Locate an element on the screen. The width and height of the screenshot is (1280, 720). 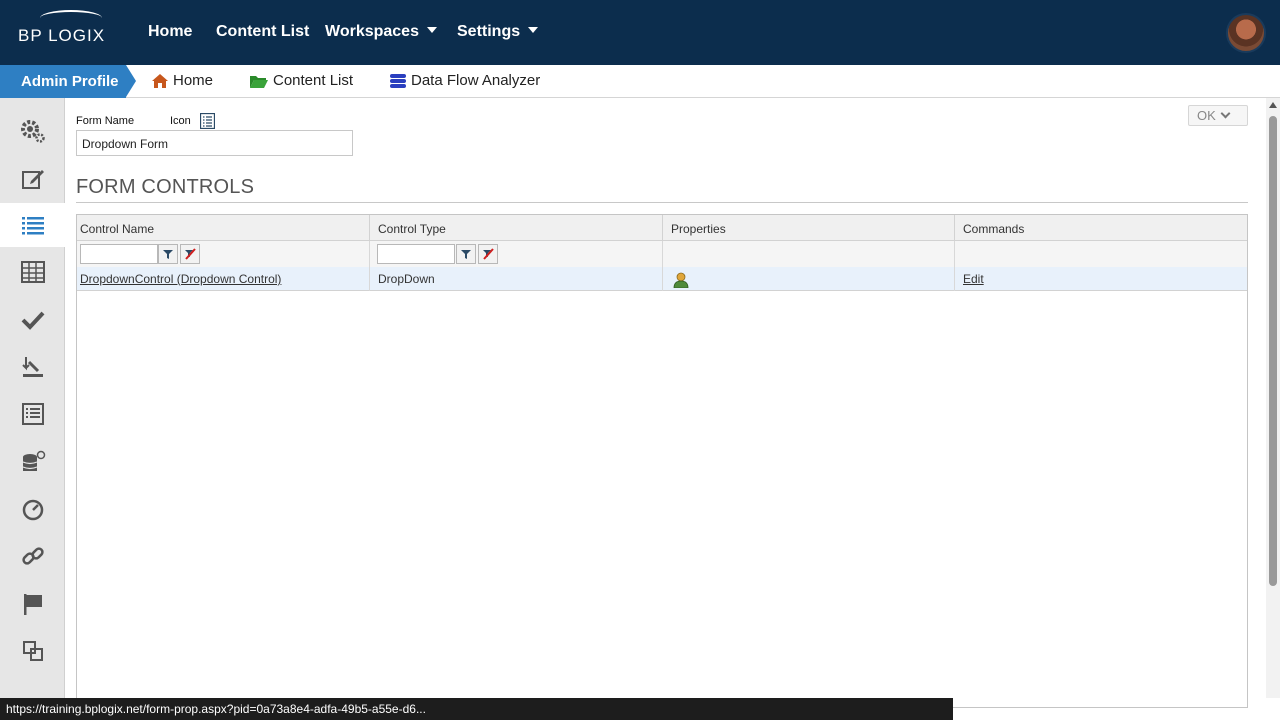
folder-open-icon is located at coordinates (259, 81).